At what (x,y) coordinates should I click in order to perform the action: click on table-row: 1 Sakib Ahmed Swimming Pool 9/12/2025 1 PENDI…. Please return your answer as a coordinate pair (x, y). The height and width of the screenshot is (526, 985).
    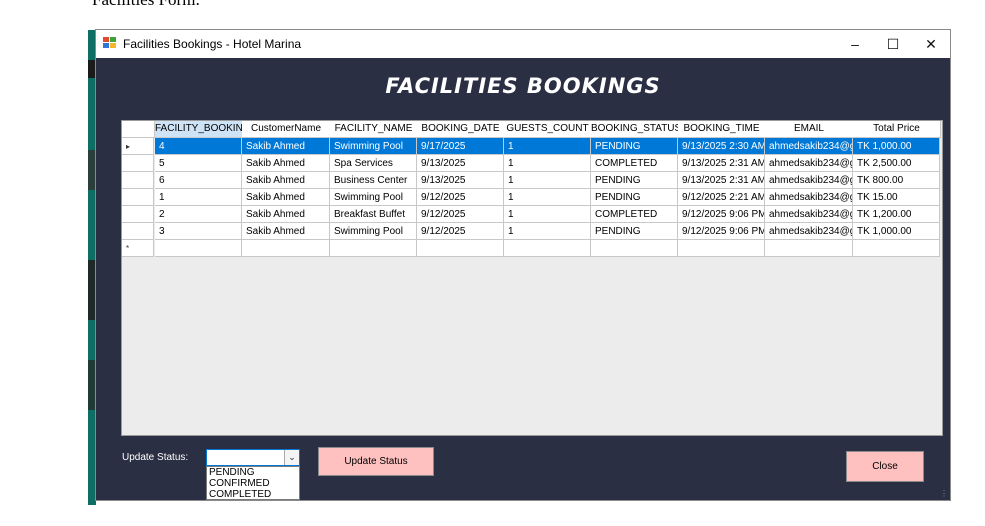
    Looking at the image, I should click on (531, 197).